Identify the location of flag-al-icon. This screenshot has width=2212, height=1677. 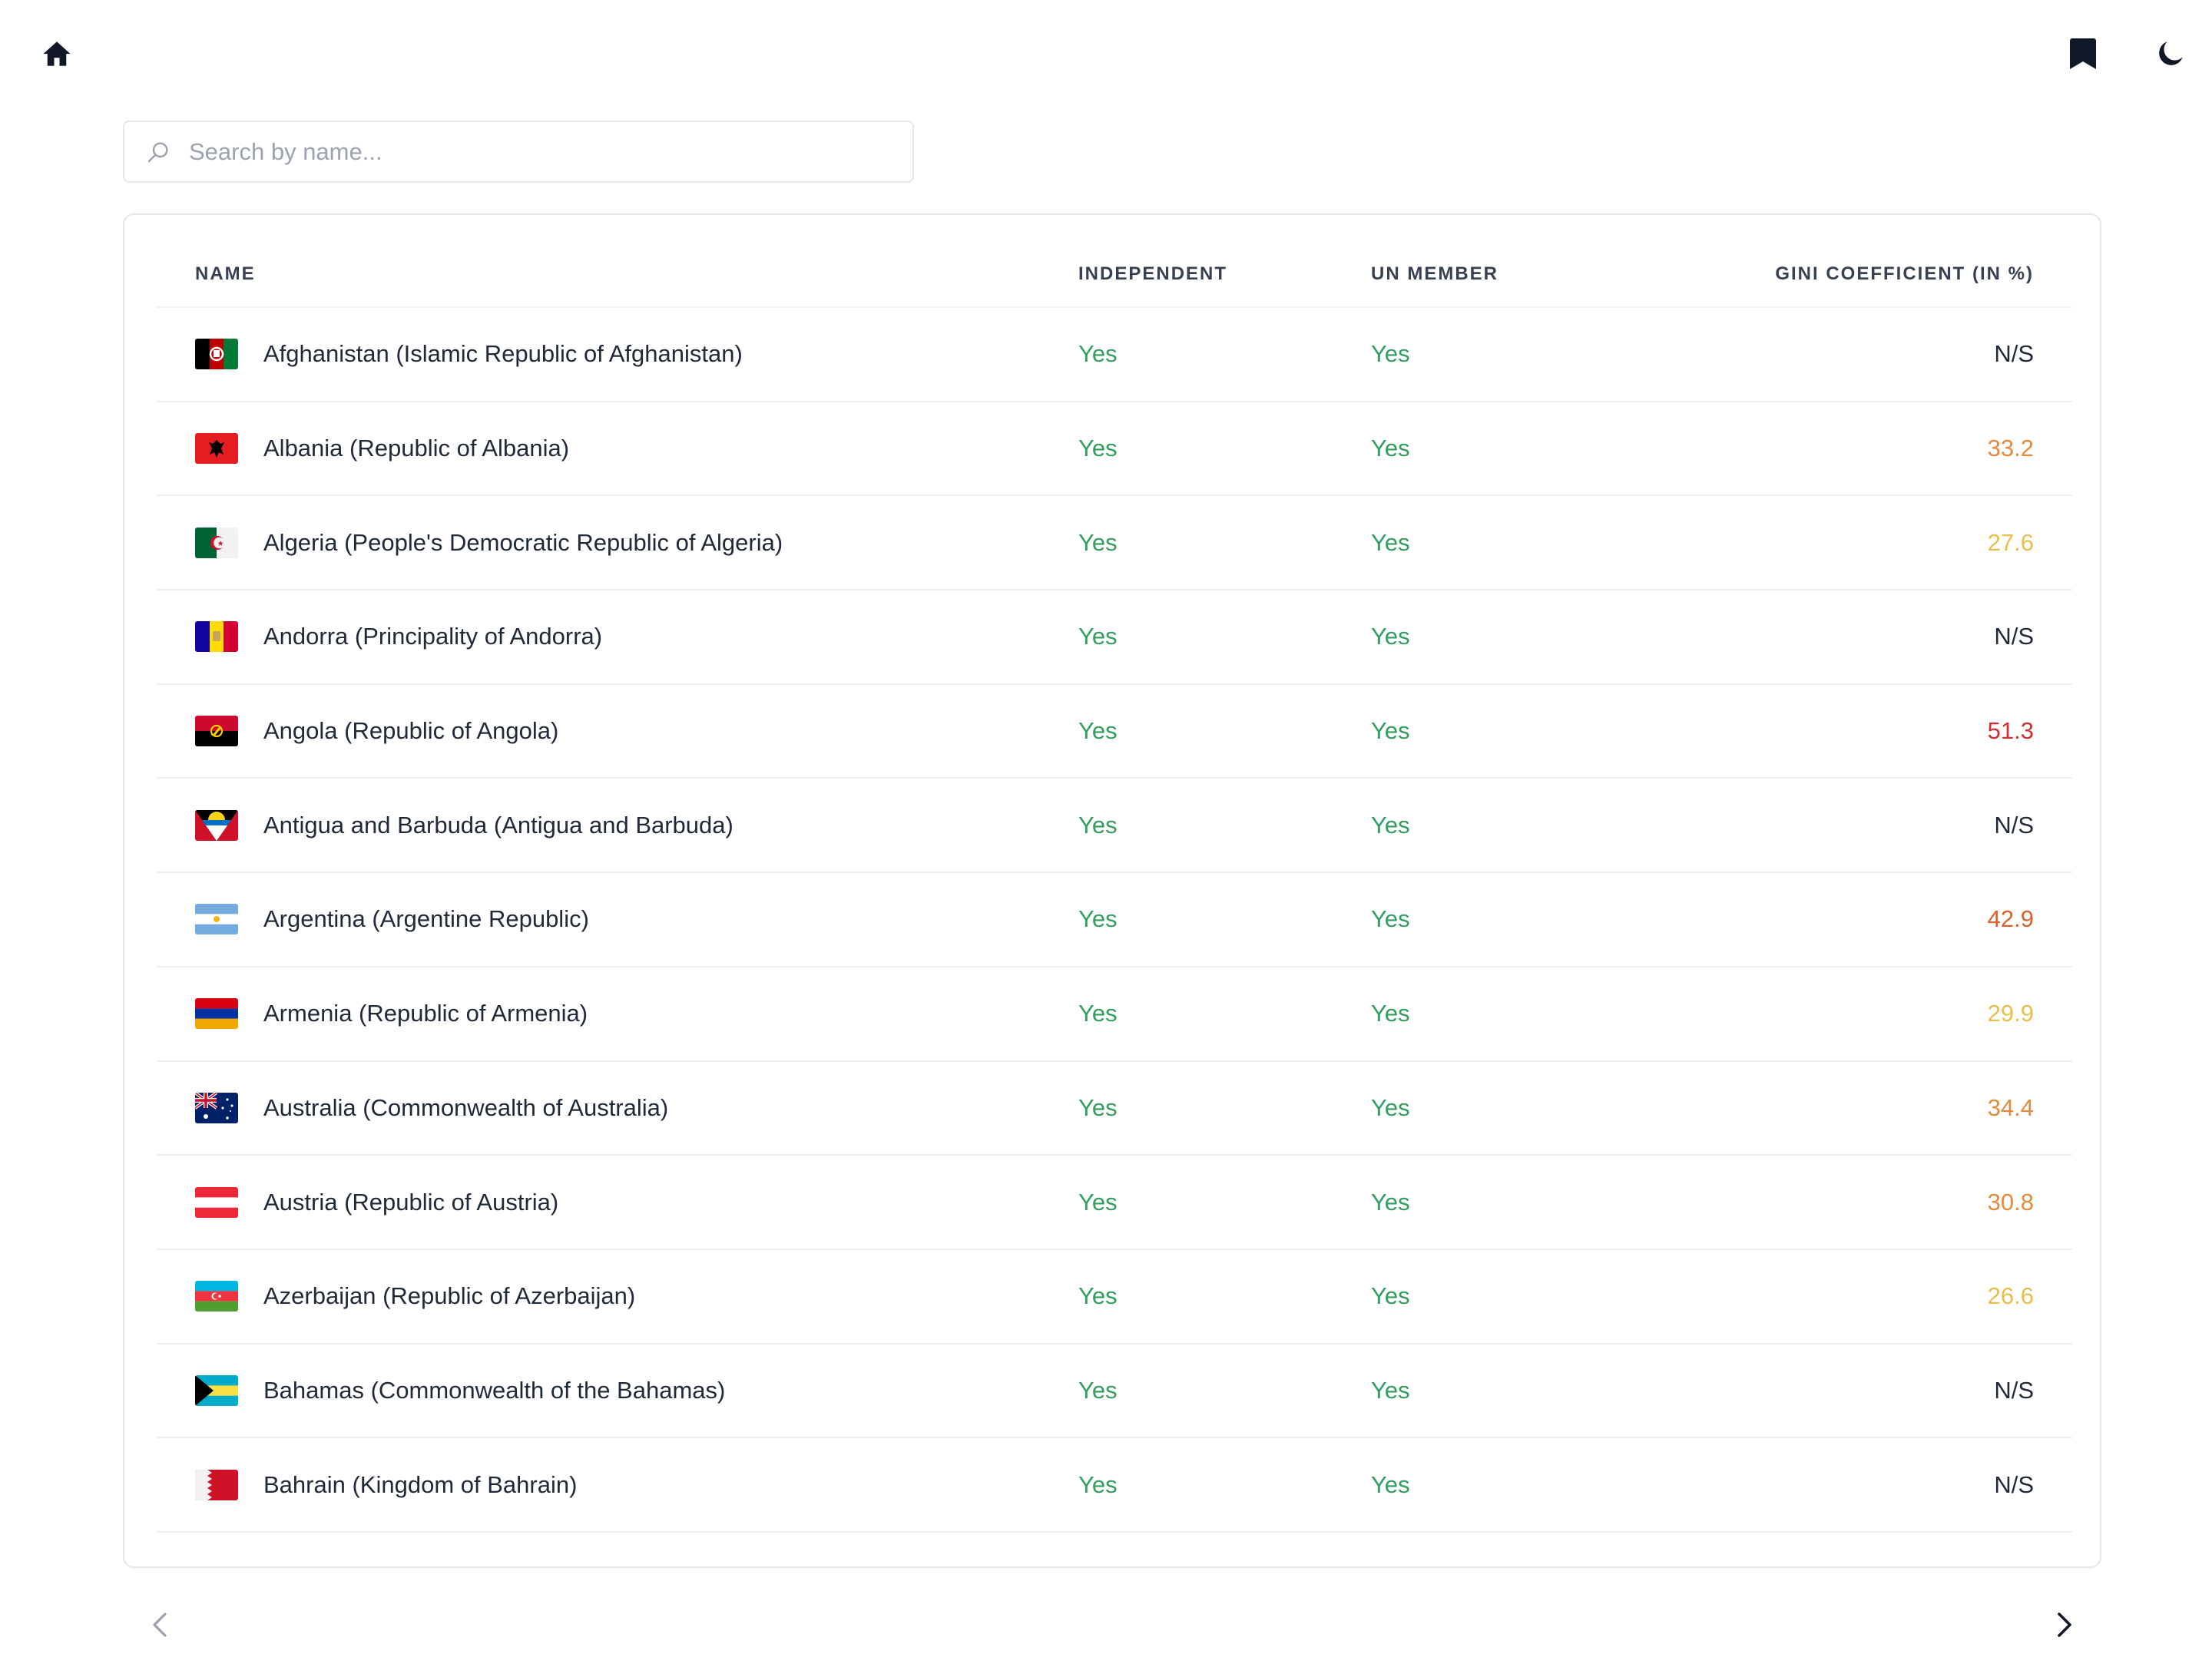
(216, 449).